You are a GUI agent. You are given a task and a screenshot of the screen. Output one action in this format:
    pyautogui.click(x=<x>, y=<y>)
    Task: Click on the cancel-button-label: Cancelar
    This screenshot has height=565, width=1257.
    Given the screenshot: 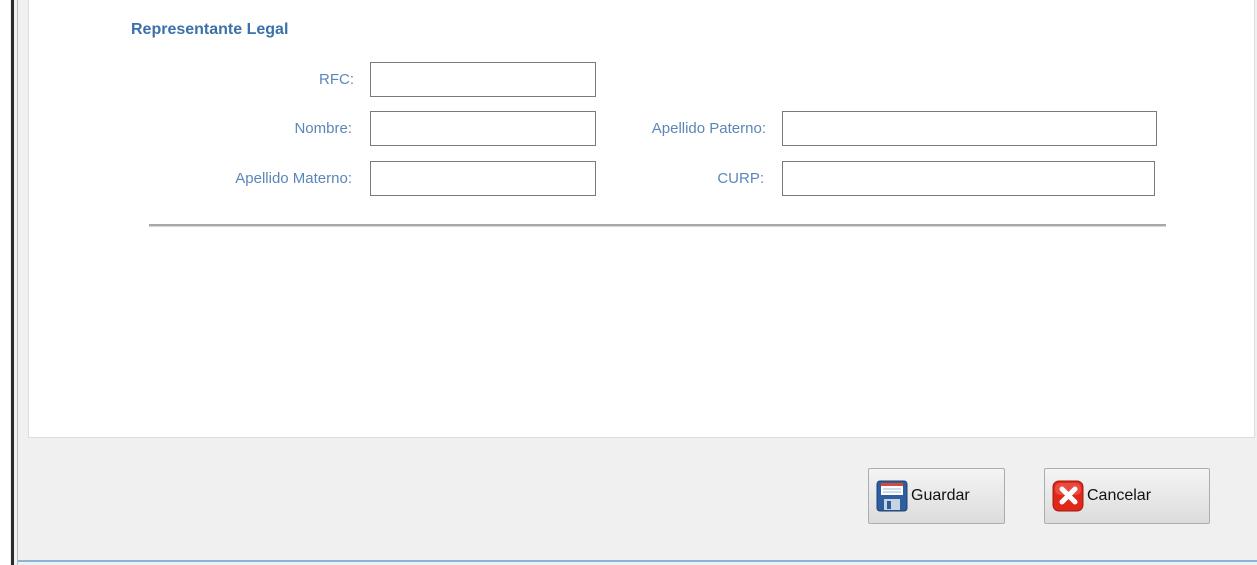 What is the action you would take?
    pyautogui.click(x=1119, y=495)
    